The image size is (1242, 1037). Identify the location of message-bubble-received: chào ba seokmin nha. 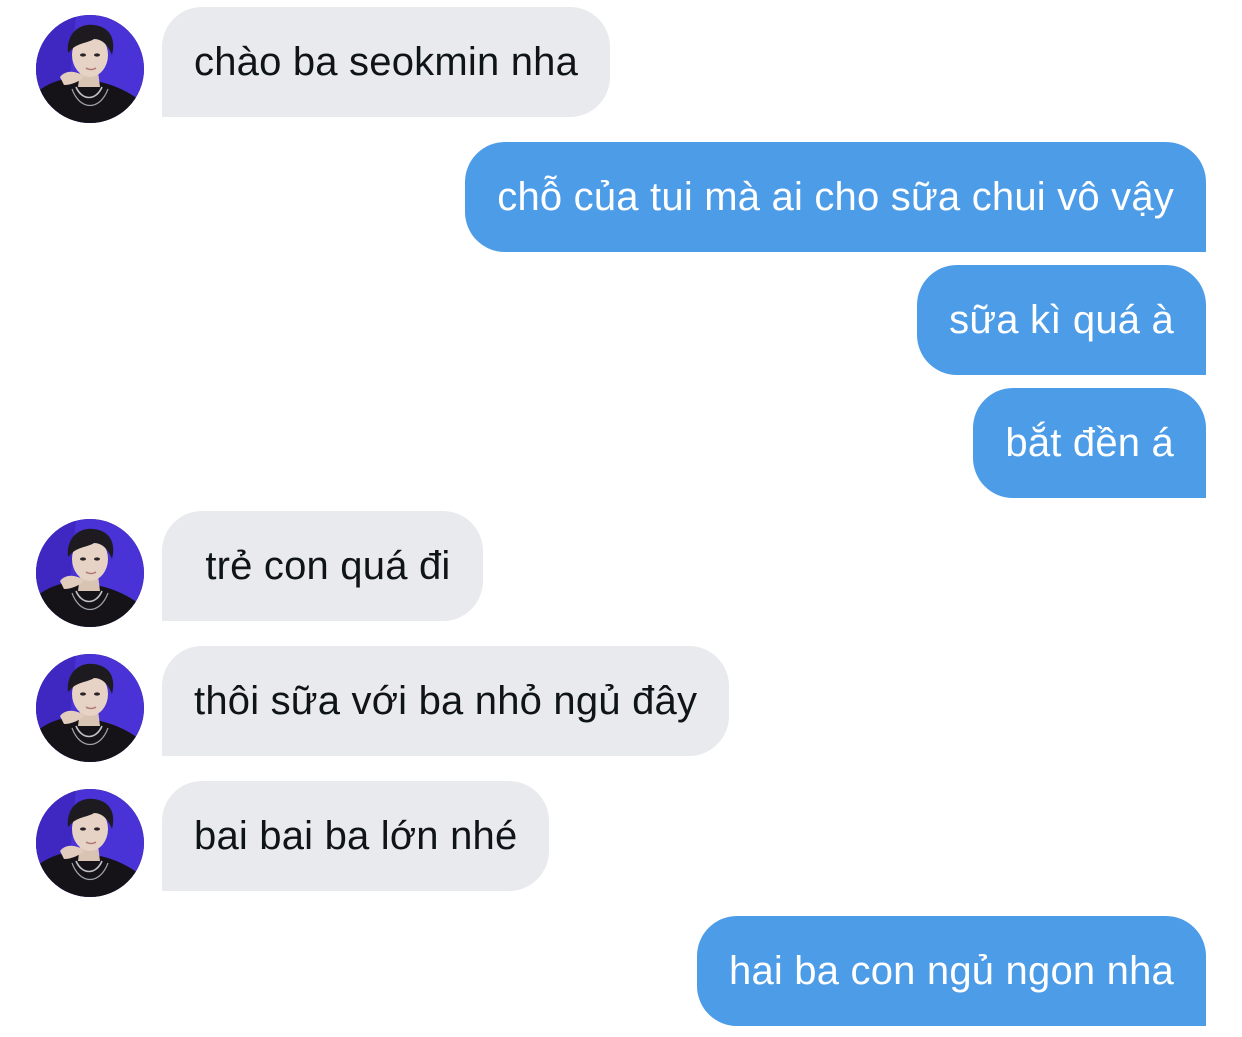
(386, 62).